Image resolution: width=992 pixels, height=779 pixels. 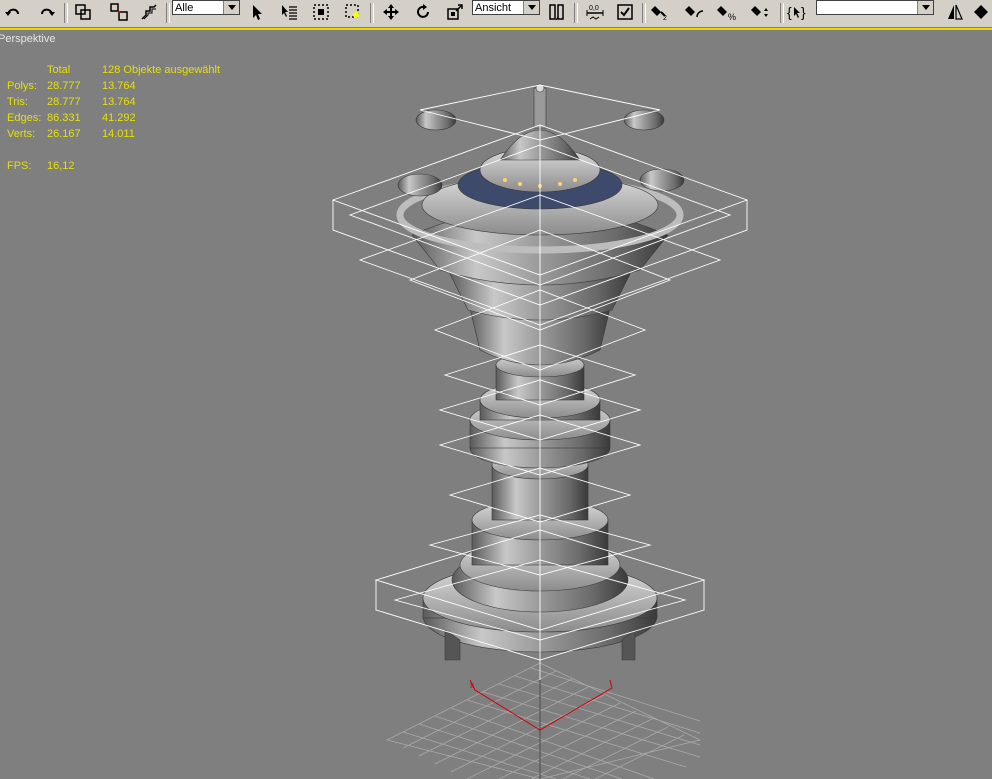 I want to click on selection-filter-dropdown: Alle, so click(x=206, y=7).